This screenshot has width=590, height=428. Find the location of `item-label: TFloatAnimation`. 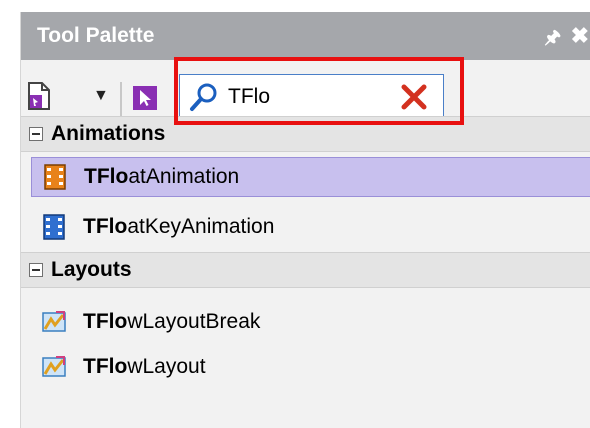

item-label: TFloatAnimation is located at coordinates (162, 176).